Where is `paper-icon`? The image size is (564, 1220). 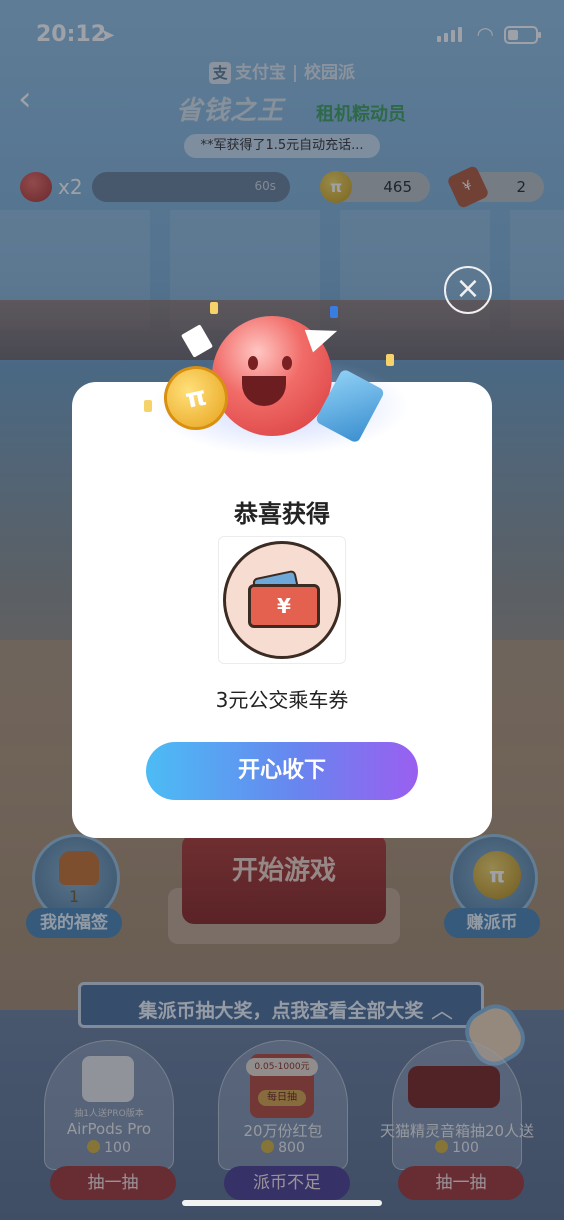 paper-icon is located at coordinates (197, 341).